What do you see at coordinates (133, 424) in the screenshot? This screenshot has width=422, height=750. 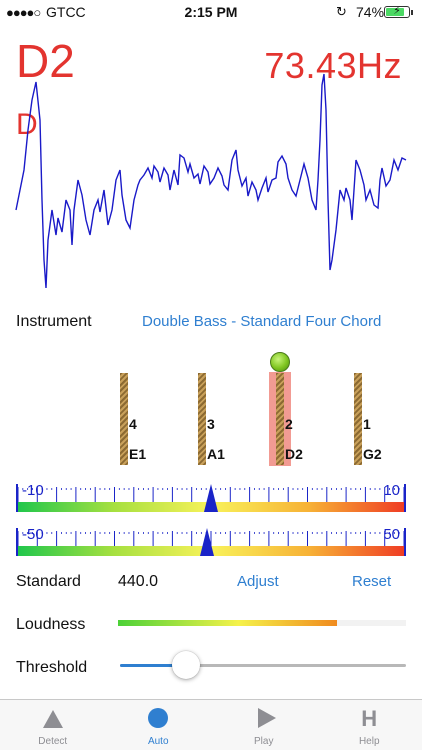 I see `string-4-number: 4` at bounding box center [133, 424].